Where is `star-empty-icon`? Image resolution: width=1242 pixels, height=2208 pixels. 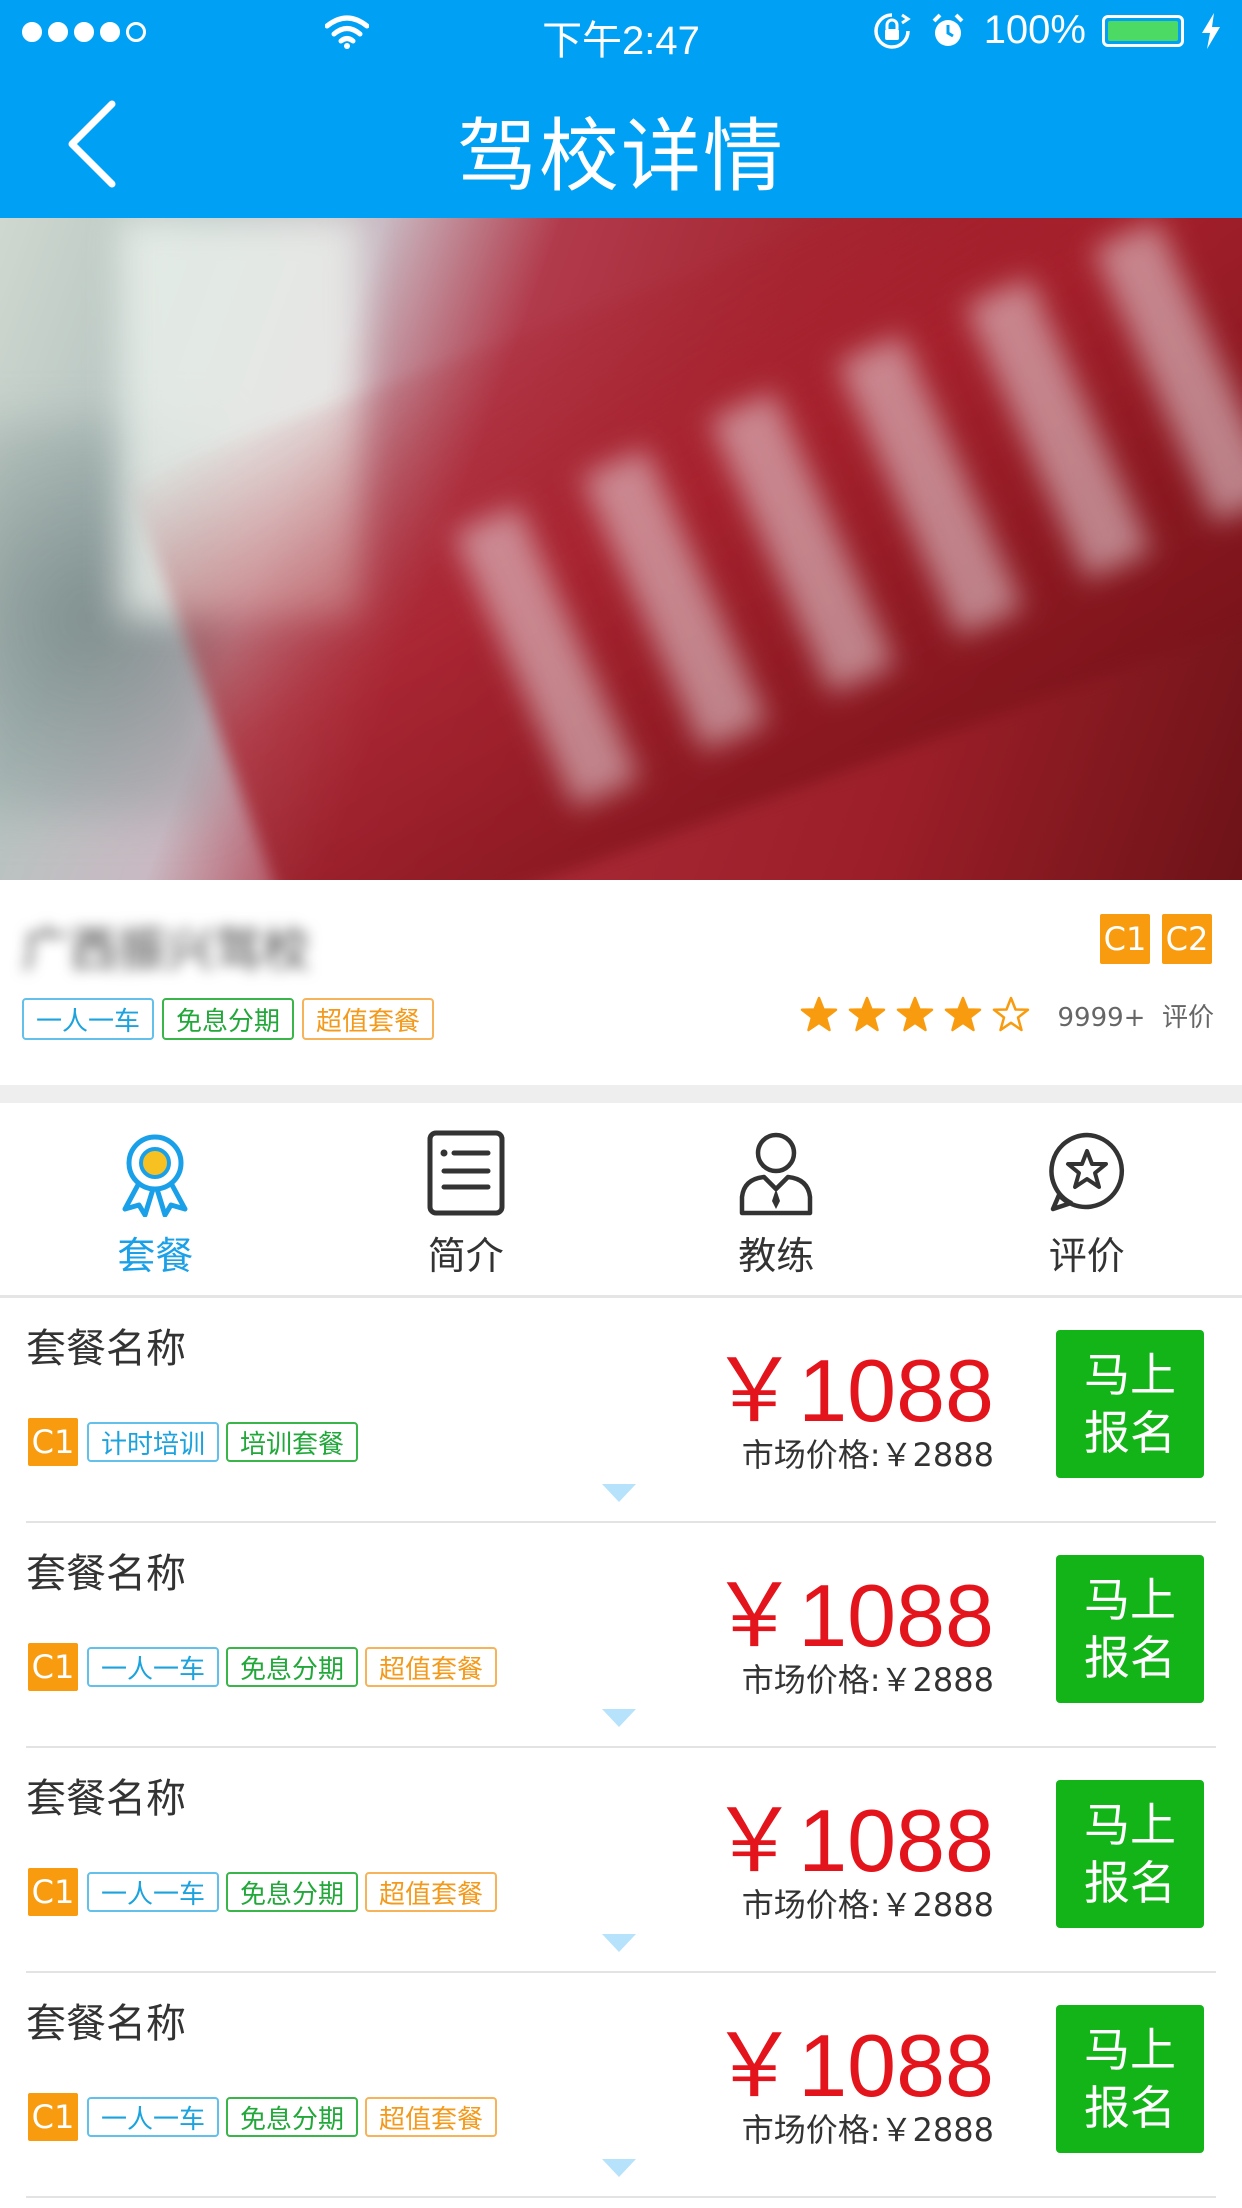
star-empty-icon is located at coordinates (1010, 1014).